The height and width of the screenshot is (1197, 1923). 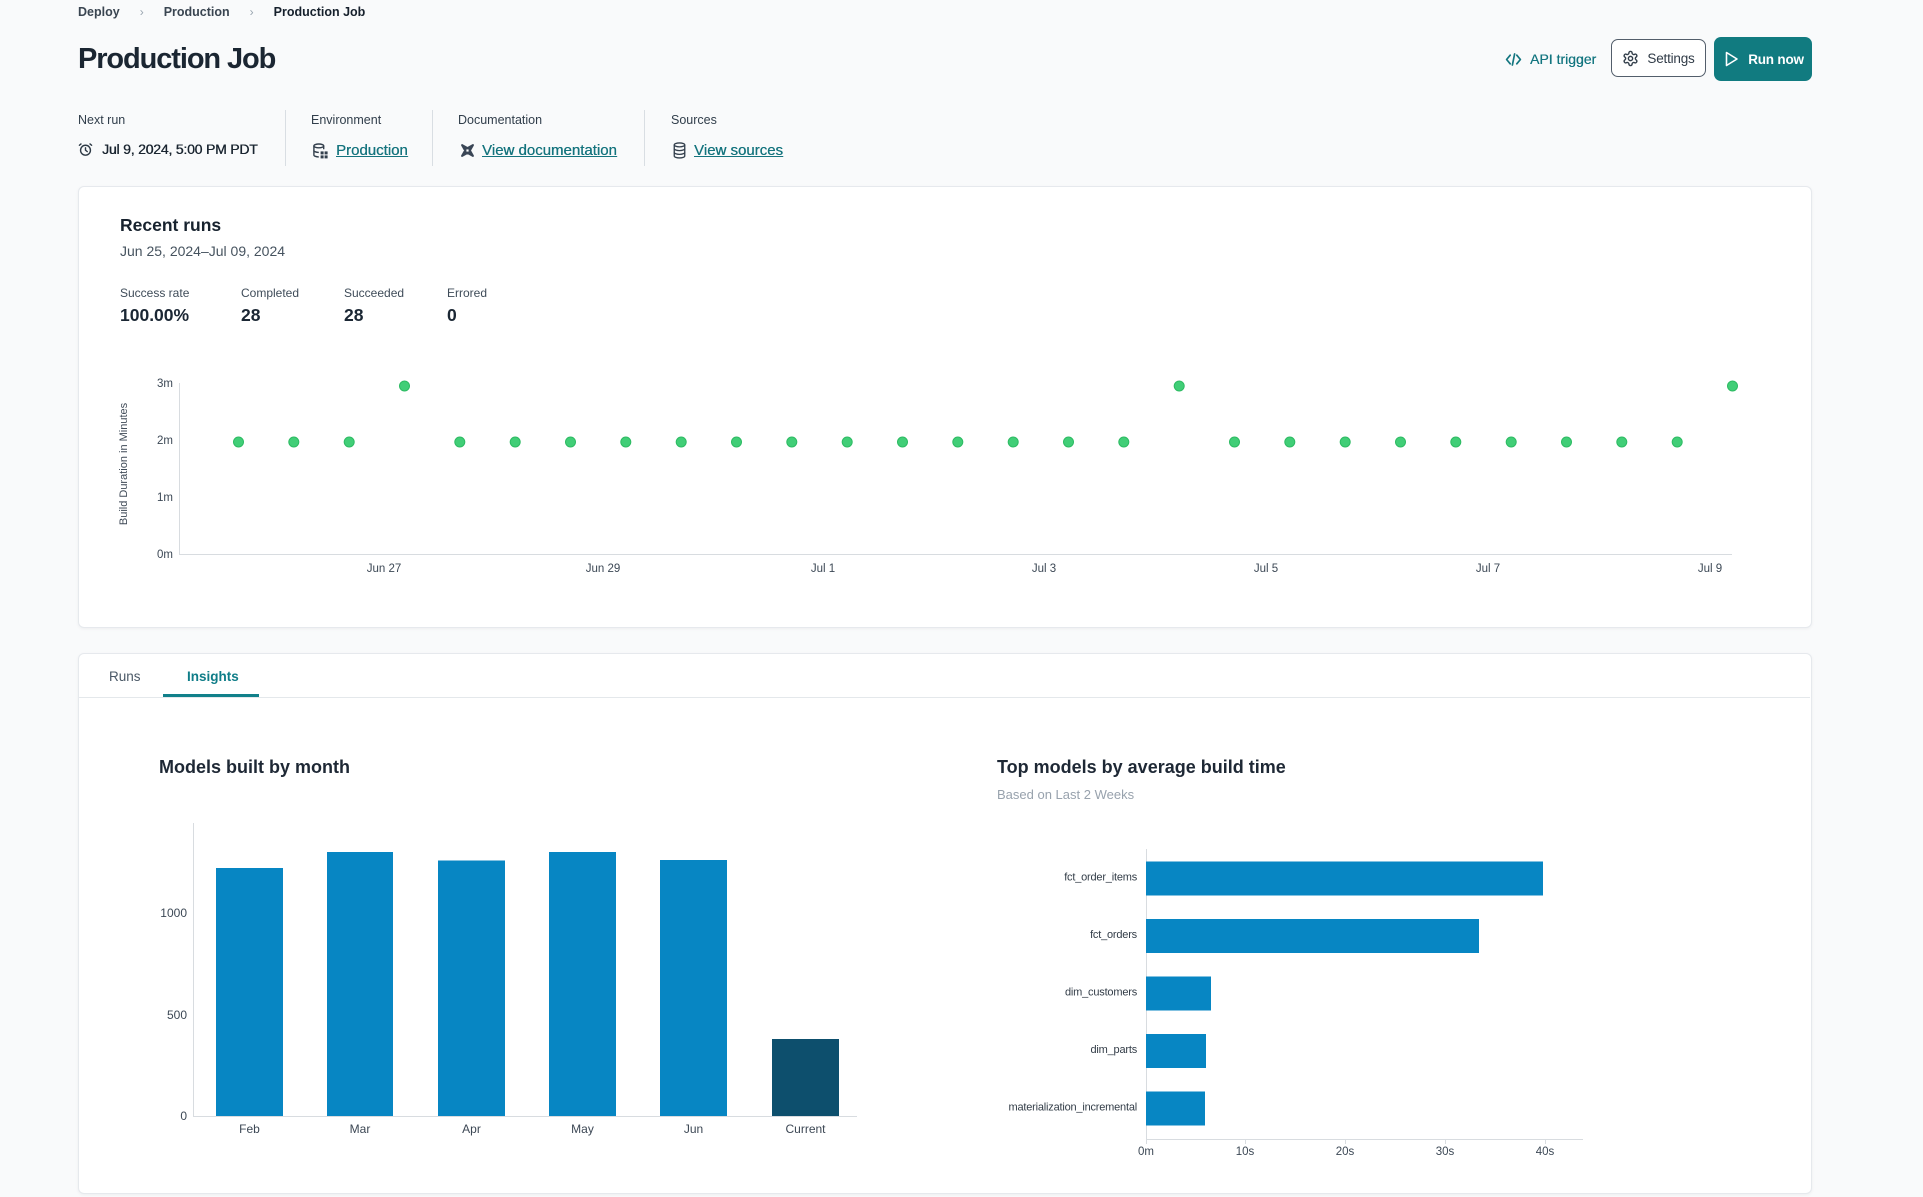 What do you see at coordinates (1114, 1050) in the screenshot?
I see `svg-text: dim_parts` at bounding box center [1114, 1050].